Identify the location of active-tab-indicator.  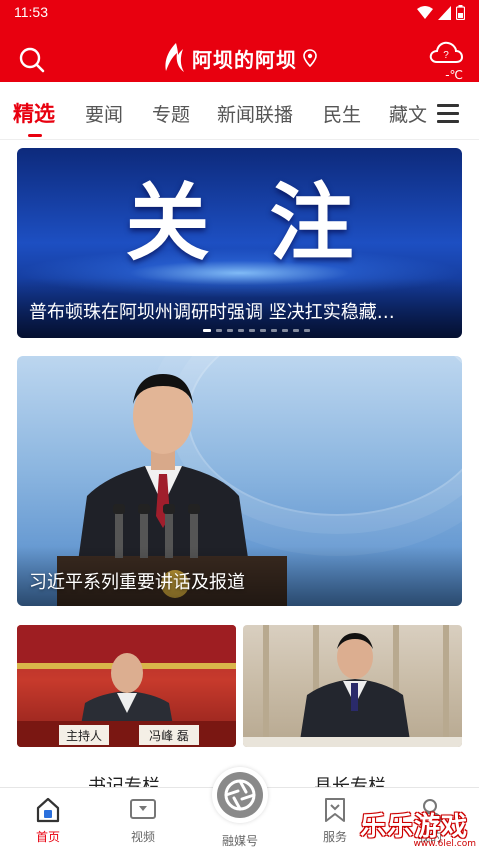
(35, 135).